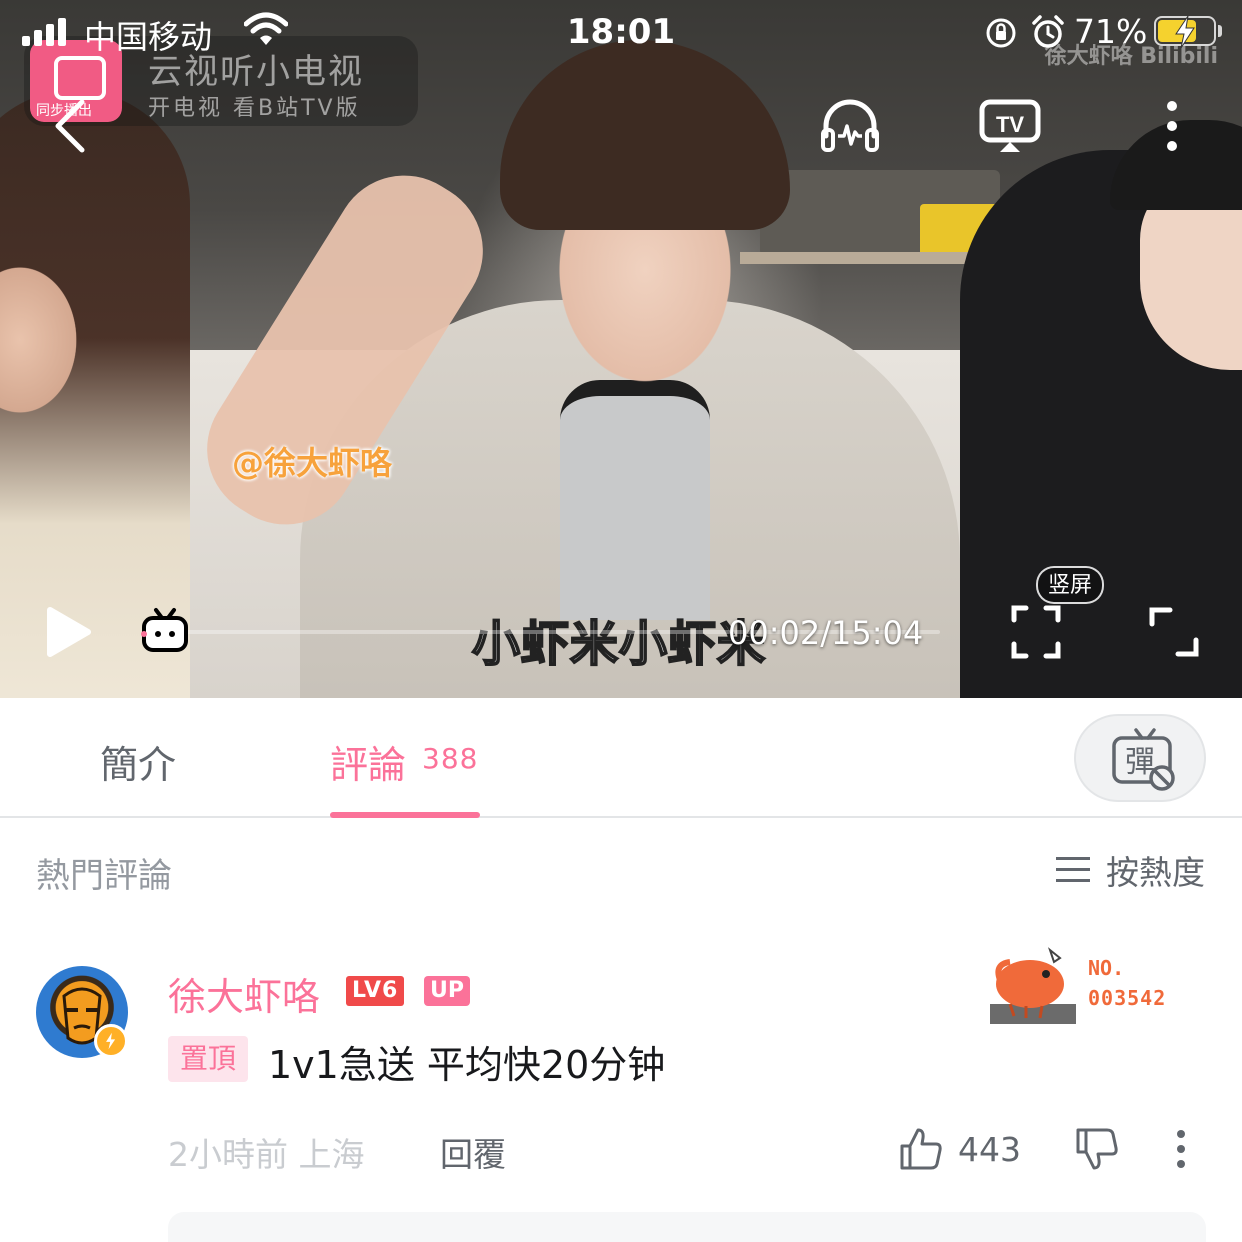 The image size is (1242, 1242). I want to click on tv-mascot-icon, so click(165, 630).